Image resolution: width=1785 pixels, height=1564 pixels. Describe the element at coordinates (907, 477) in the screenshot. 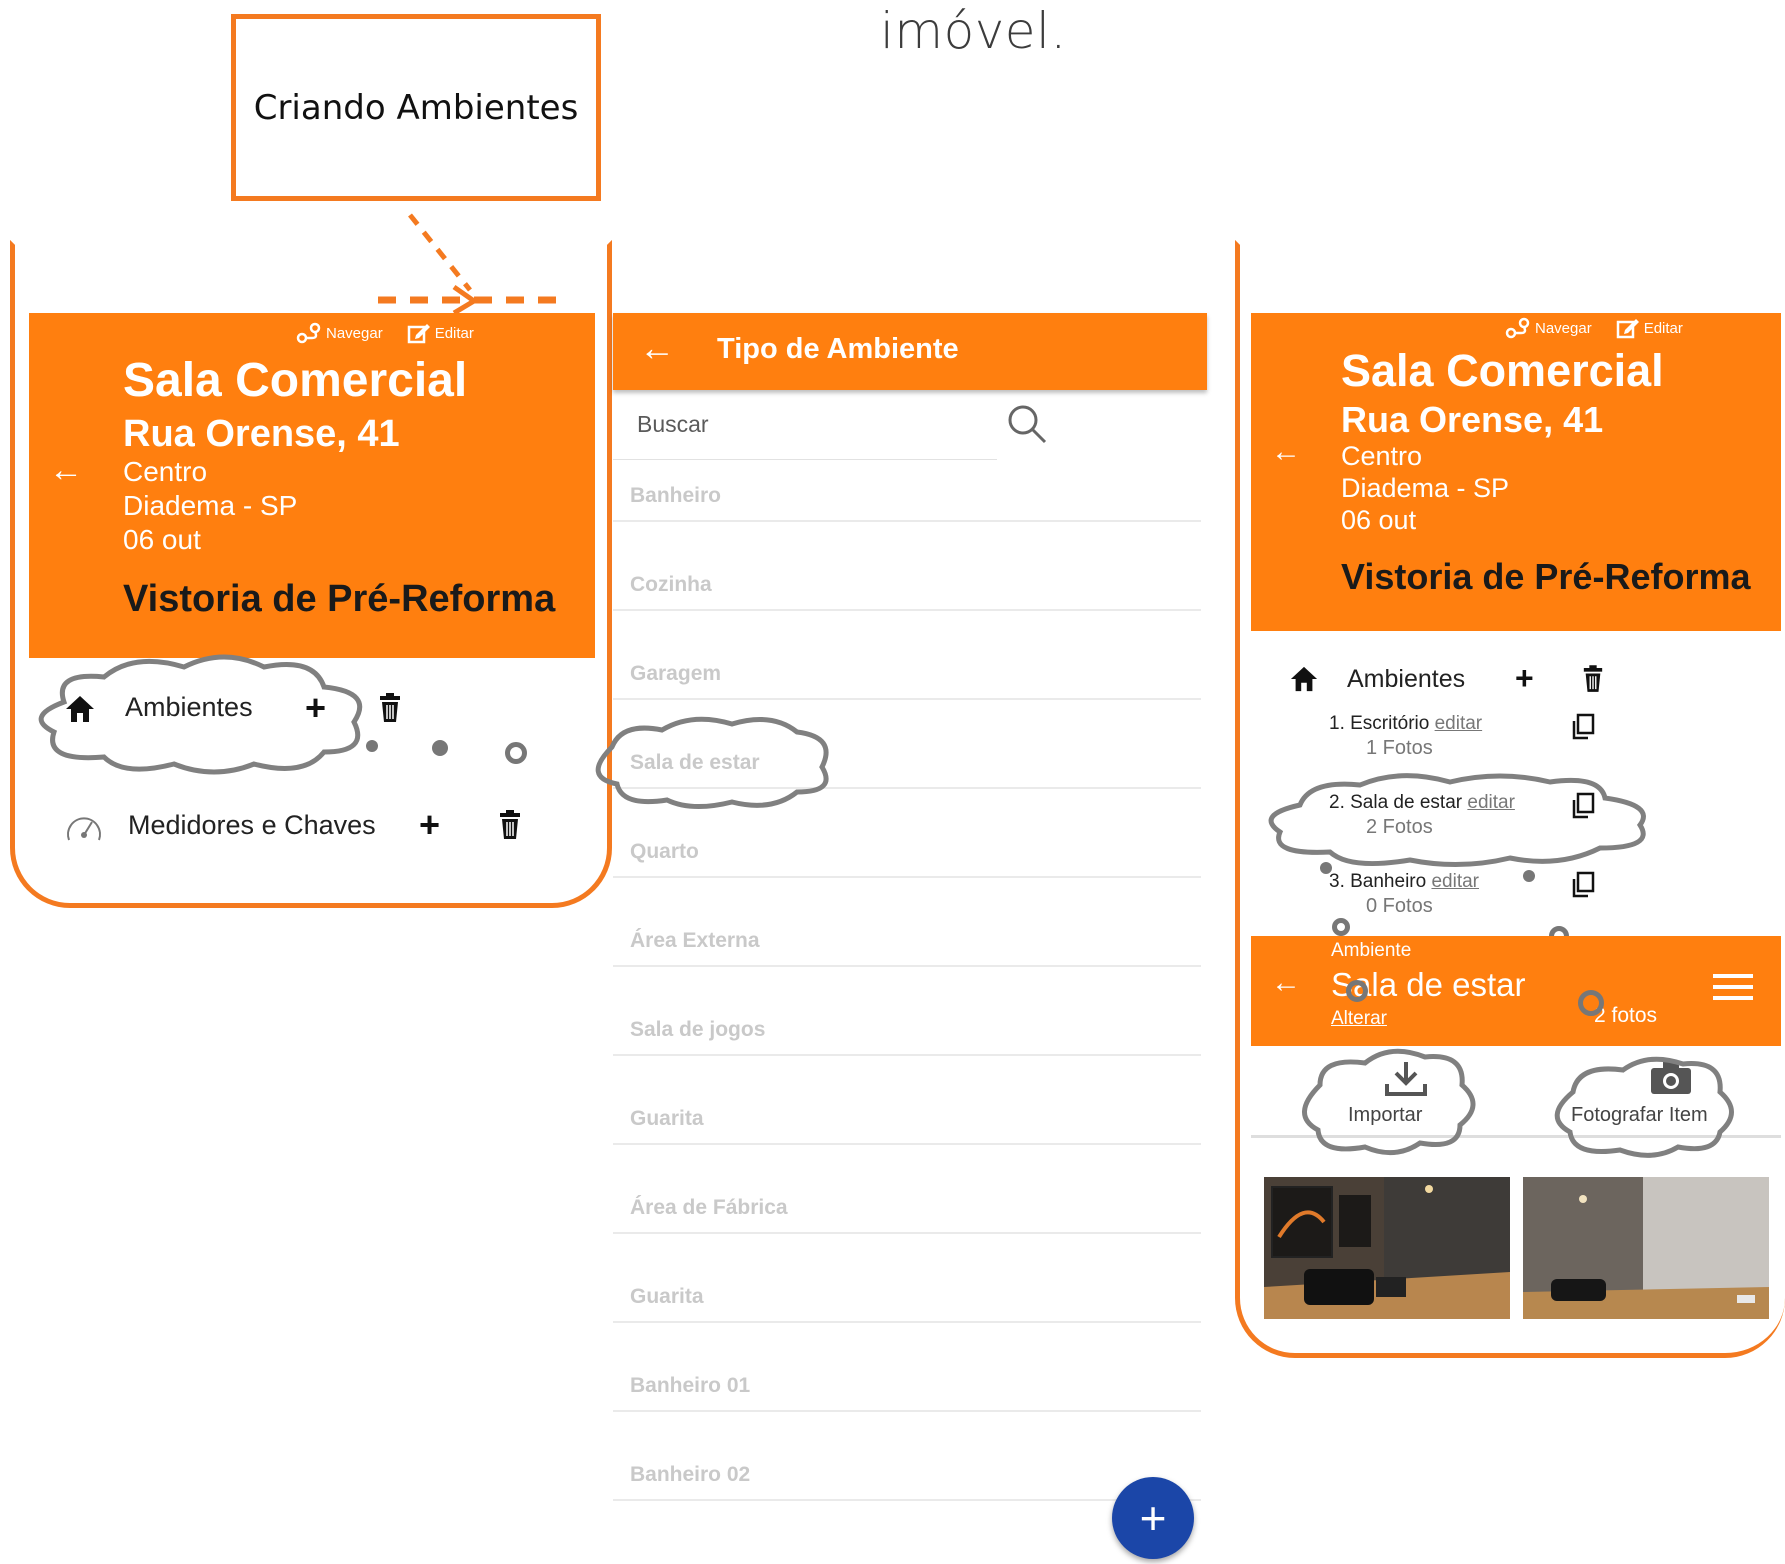

I see `list-item: Banheiro` at that location.